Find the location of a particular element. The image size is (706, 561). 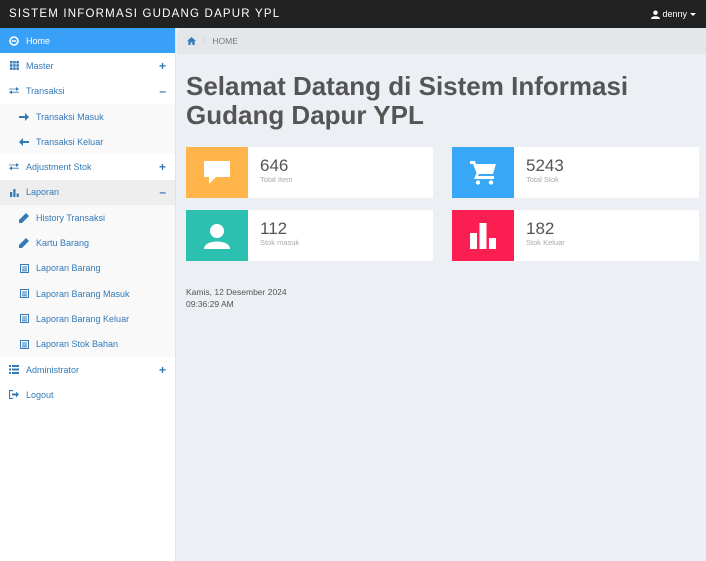

sidebar-item-label: Laporan Stok Bahan is located at coordinates (77, 344).